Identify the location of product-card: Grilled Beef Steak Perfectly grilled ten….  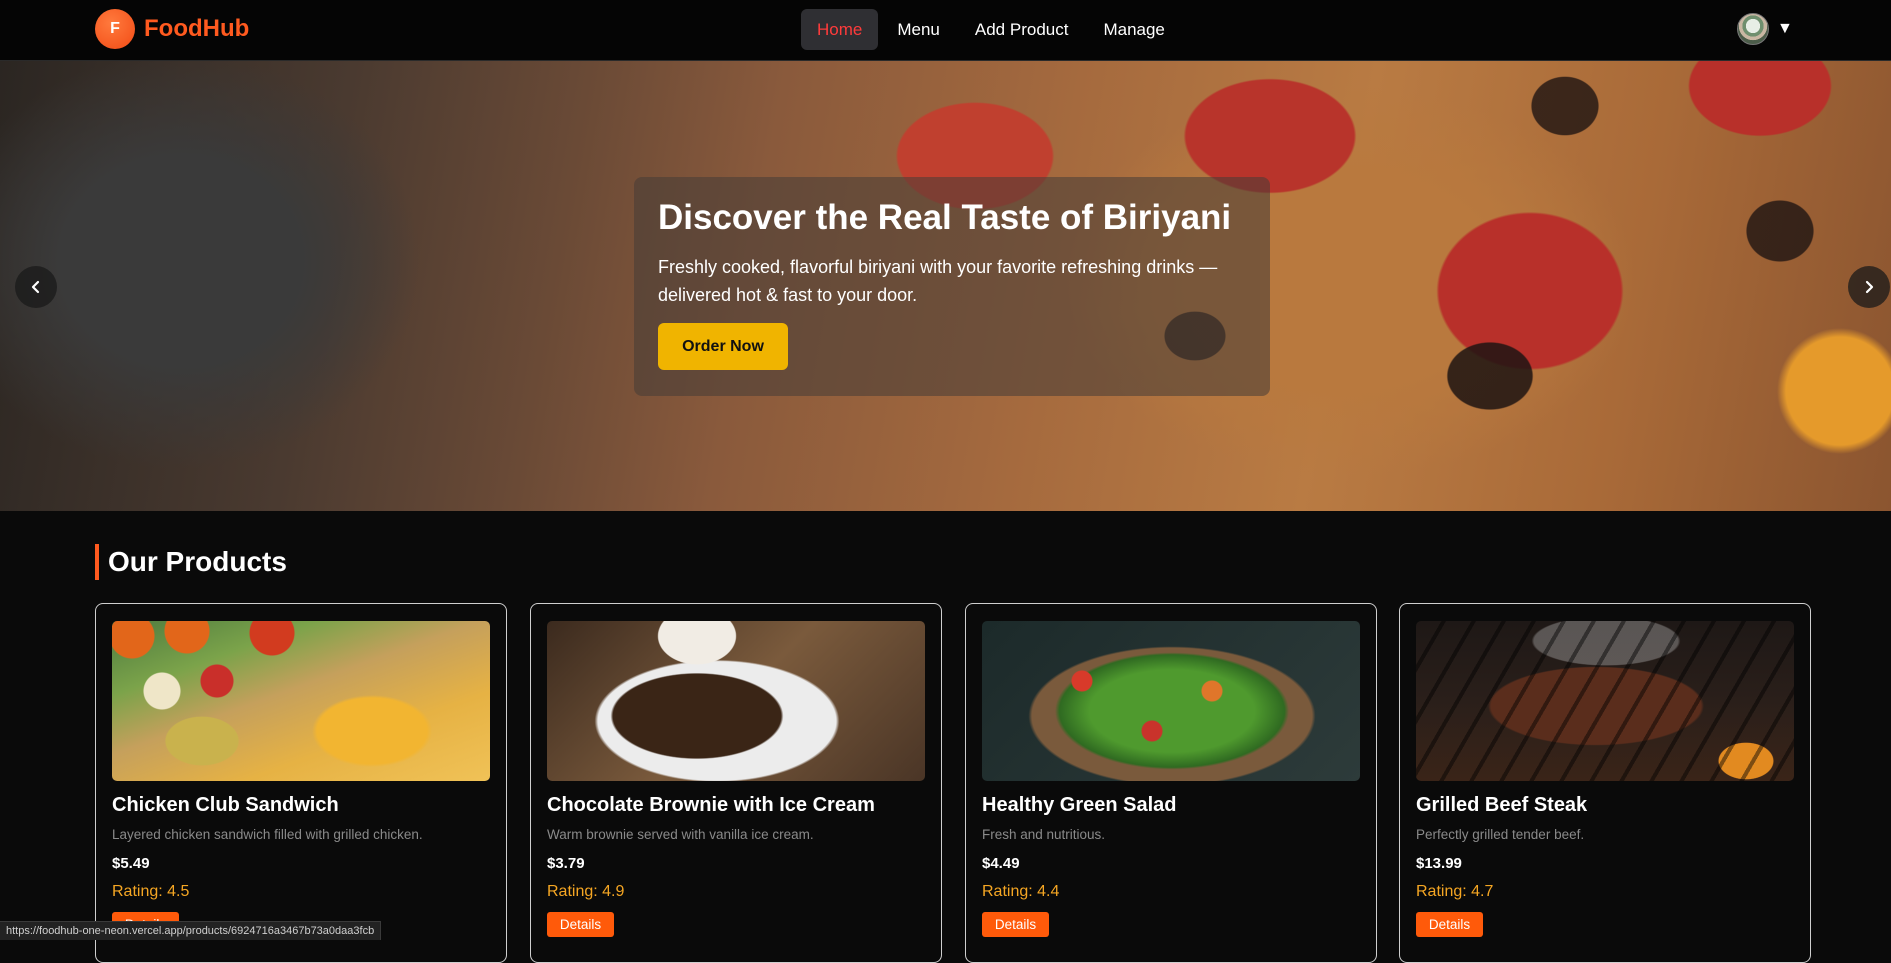
(1605, 783).